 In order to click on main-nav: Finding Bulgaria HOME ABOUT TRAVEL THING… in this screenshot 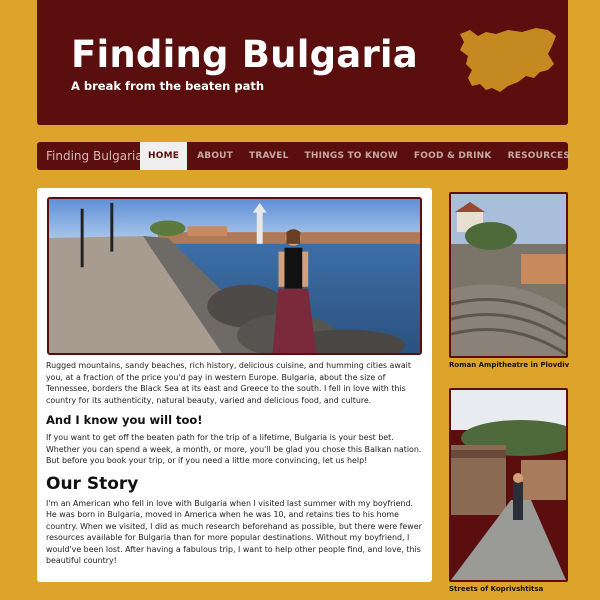, I will do `click(303, 156)`.